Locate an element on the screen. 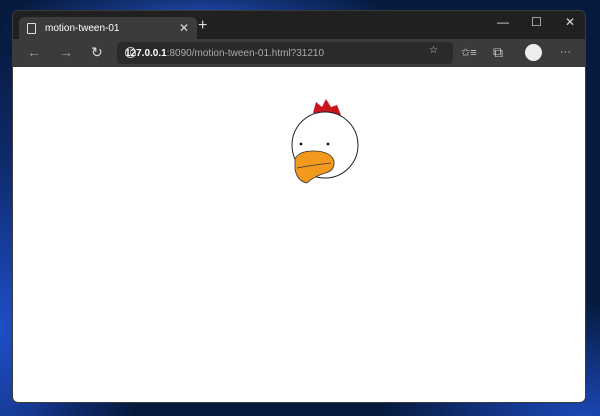  chicken-eye-left is located at coordinates (301, 144).